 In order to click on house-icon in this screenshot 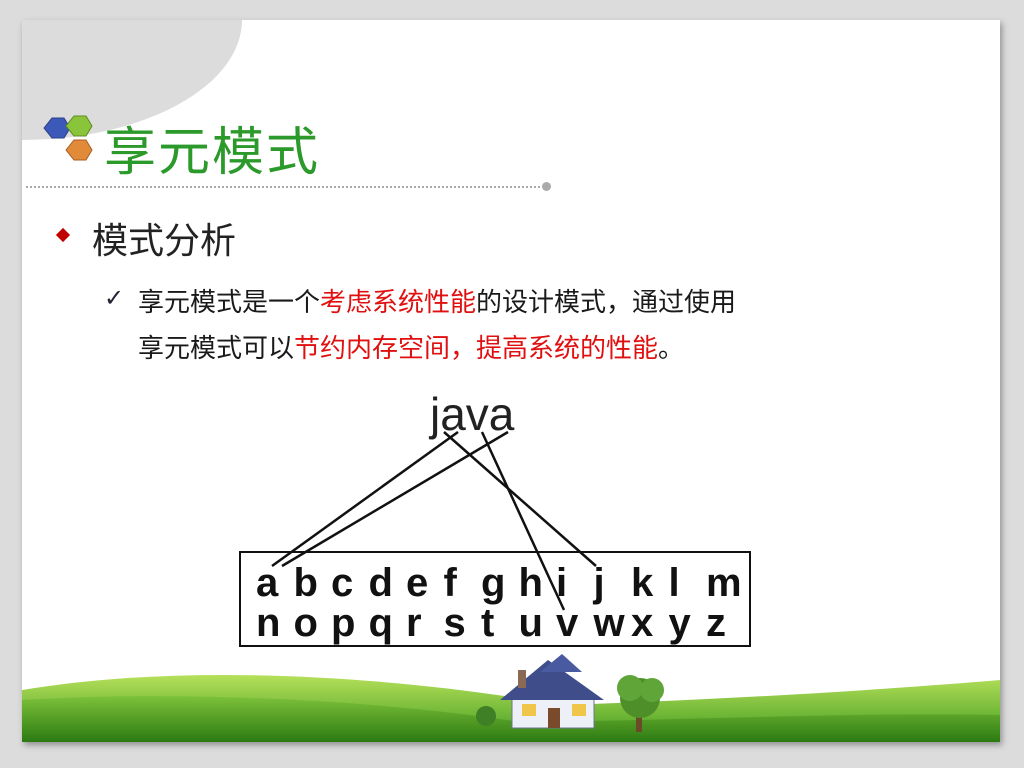, I will do `click(552, 691)`.